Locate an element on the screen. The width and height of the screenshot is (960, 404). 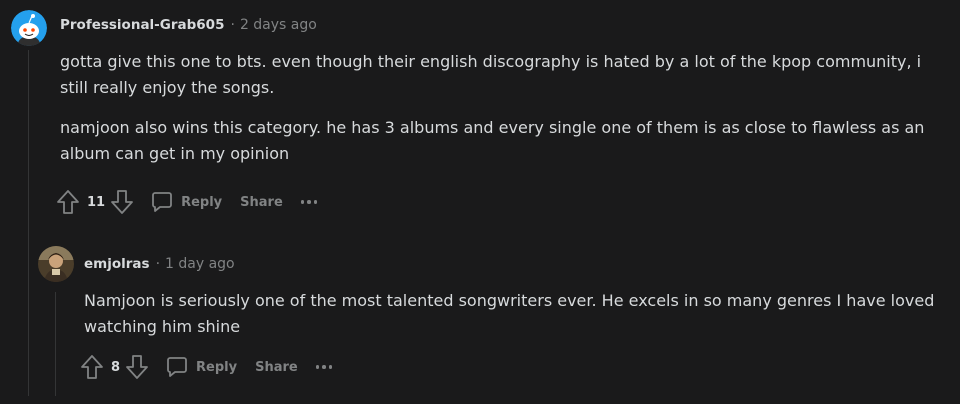
timestamp: 2 days ago is located at coordinates (278, 25).